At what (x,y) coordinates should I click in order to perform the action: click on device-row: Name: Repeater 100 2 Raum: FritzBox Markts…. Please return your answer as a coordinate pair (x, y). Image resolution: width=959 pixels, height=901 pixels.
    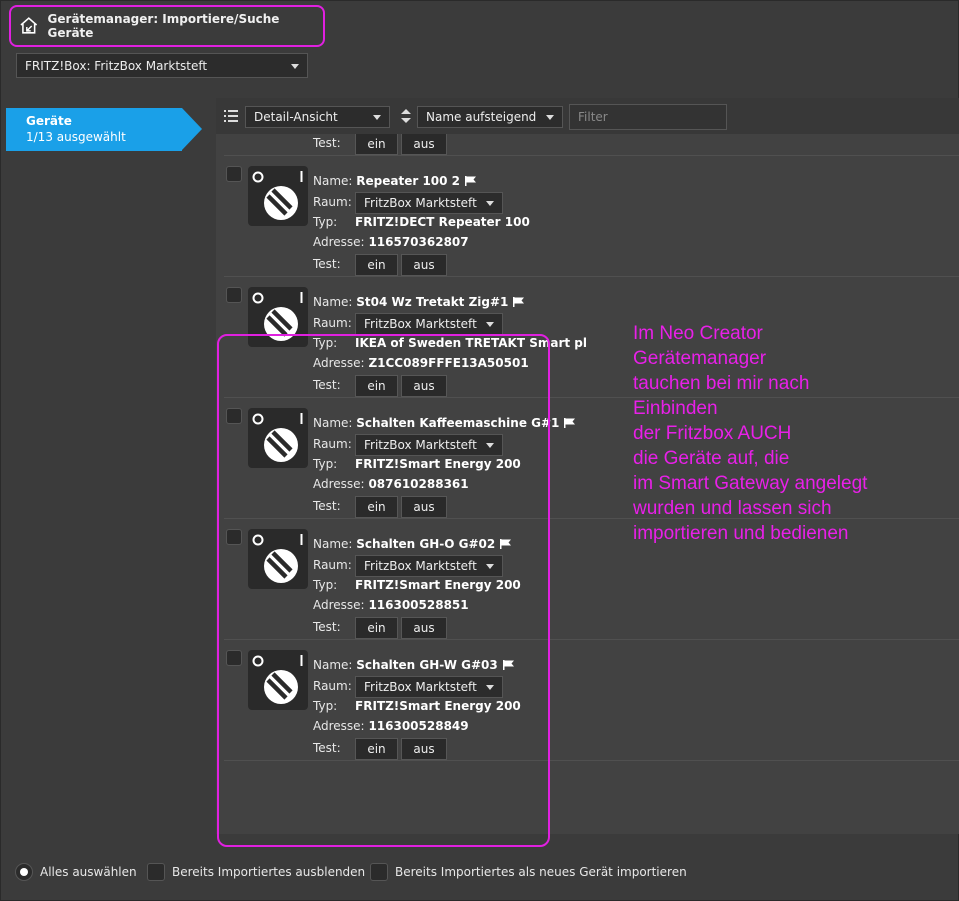
    Looking at the image, I should click on (591, 216).